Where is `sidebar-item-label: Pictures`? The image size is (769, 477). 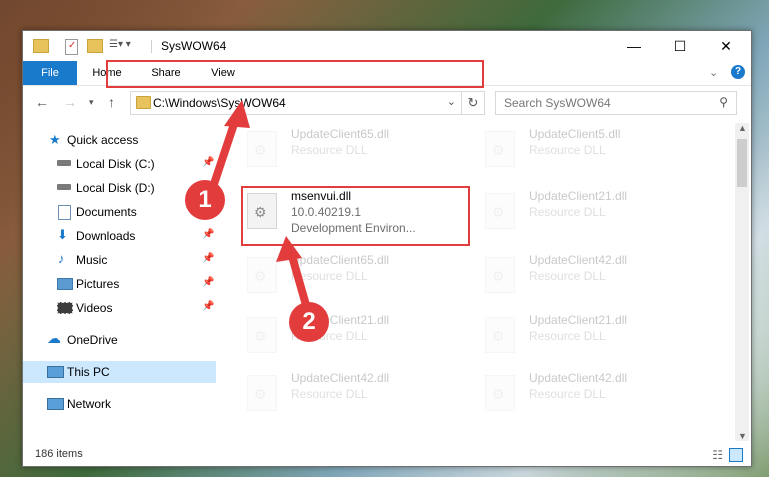
sidebar-item-label: Pictures is located at coordinates (98, 284).